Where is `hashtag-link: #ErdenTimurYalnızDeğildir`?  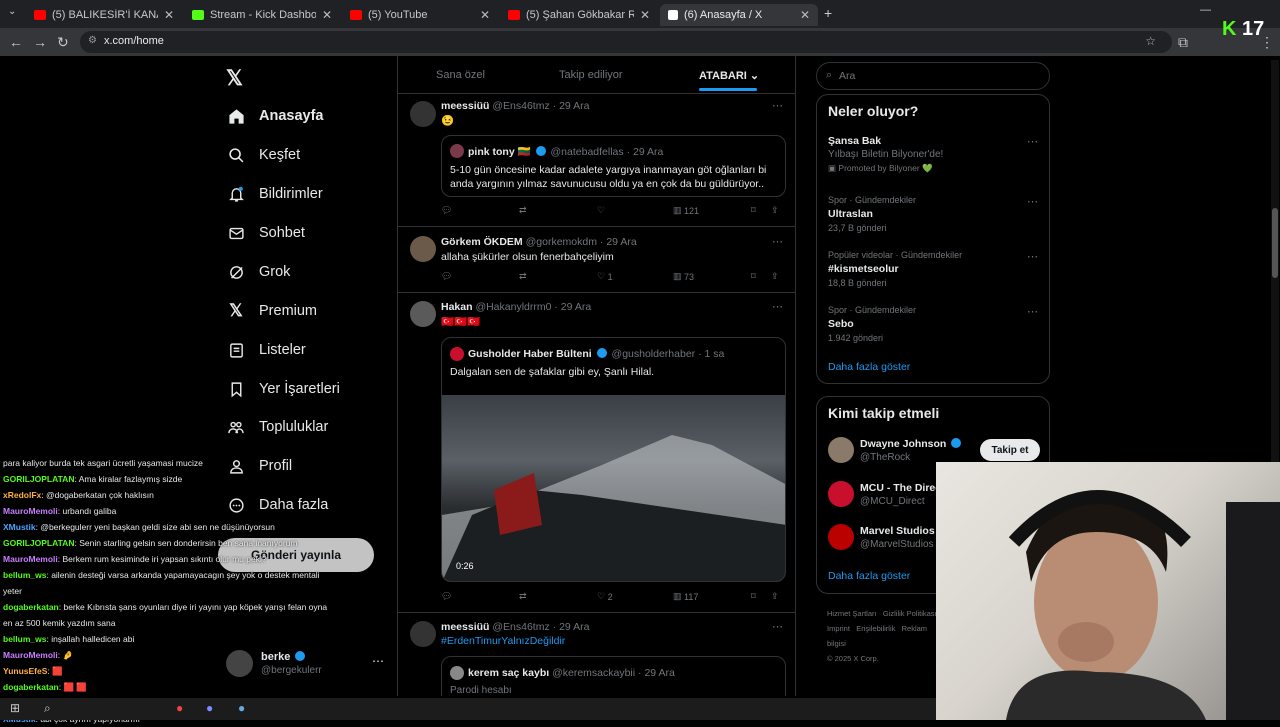 hashtag-link: #ErdenTimurYalnızDeğildir is located at coordinates (503, 641).